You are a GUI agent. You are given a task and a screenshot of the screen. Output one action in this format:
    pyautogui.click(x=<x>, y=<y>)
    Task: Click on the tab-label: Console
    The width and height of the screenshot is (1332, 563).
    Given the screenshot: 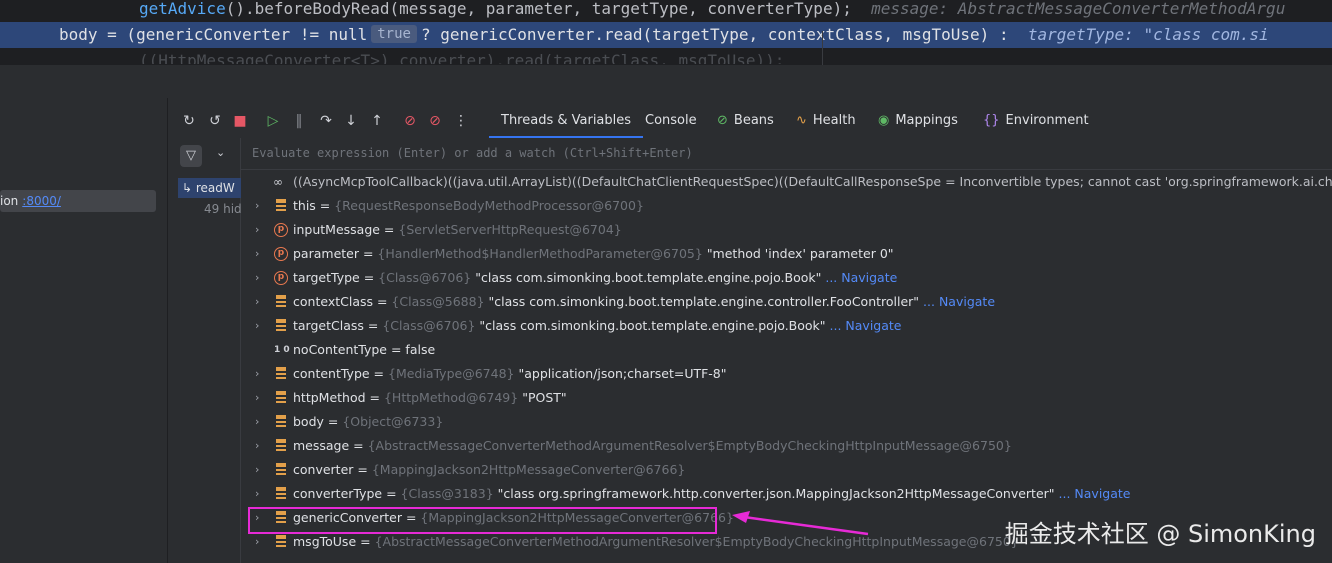 What is the action you would take?
    pyautogui.click(x=671, y=120)
    